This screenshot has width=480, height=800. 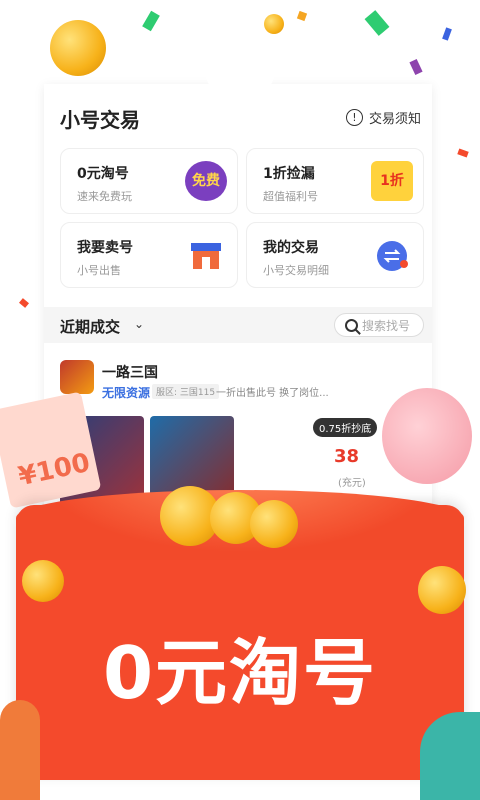 I want to click on tile-sell-account: 我要卖号 小号出售, so click(x=149, y=255).